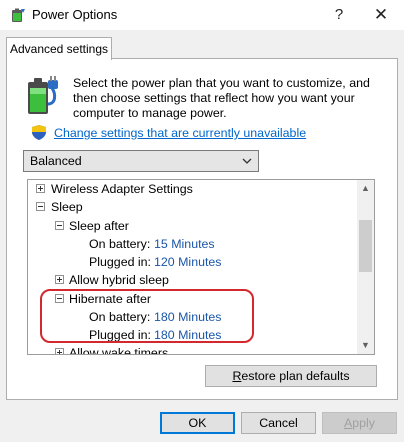  What do you see at coordinates (365, 246) in the screenshot?
I see `scroll-thumb` at bounding box center [365, 246].